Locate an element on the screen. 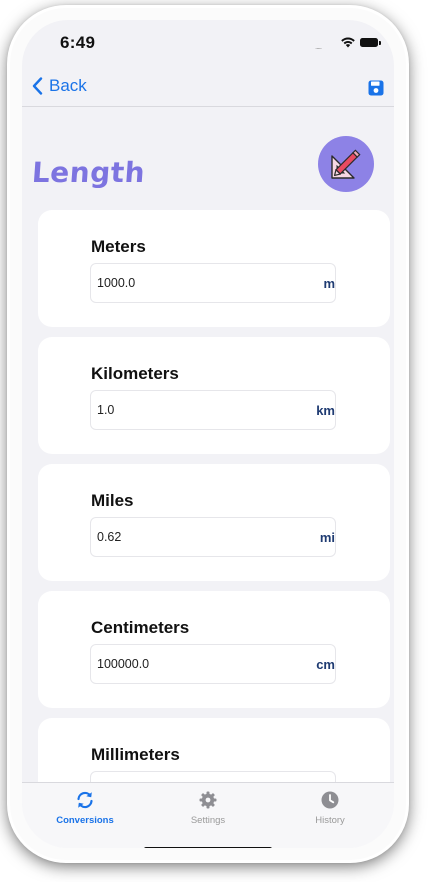 This screenshot has height=882, width=428. home-indicator is located at coordinates (208, 847).